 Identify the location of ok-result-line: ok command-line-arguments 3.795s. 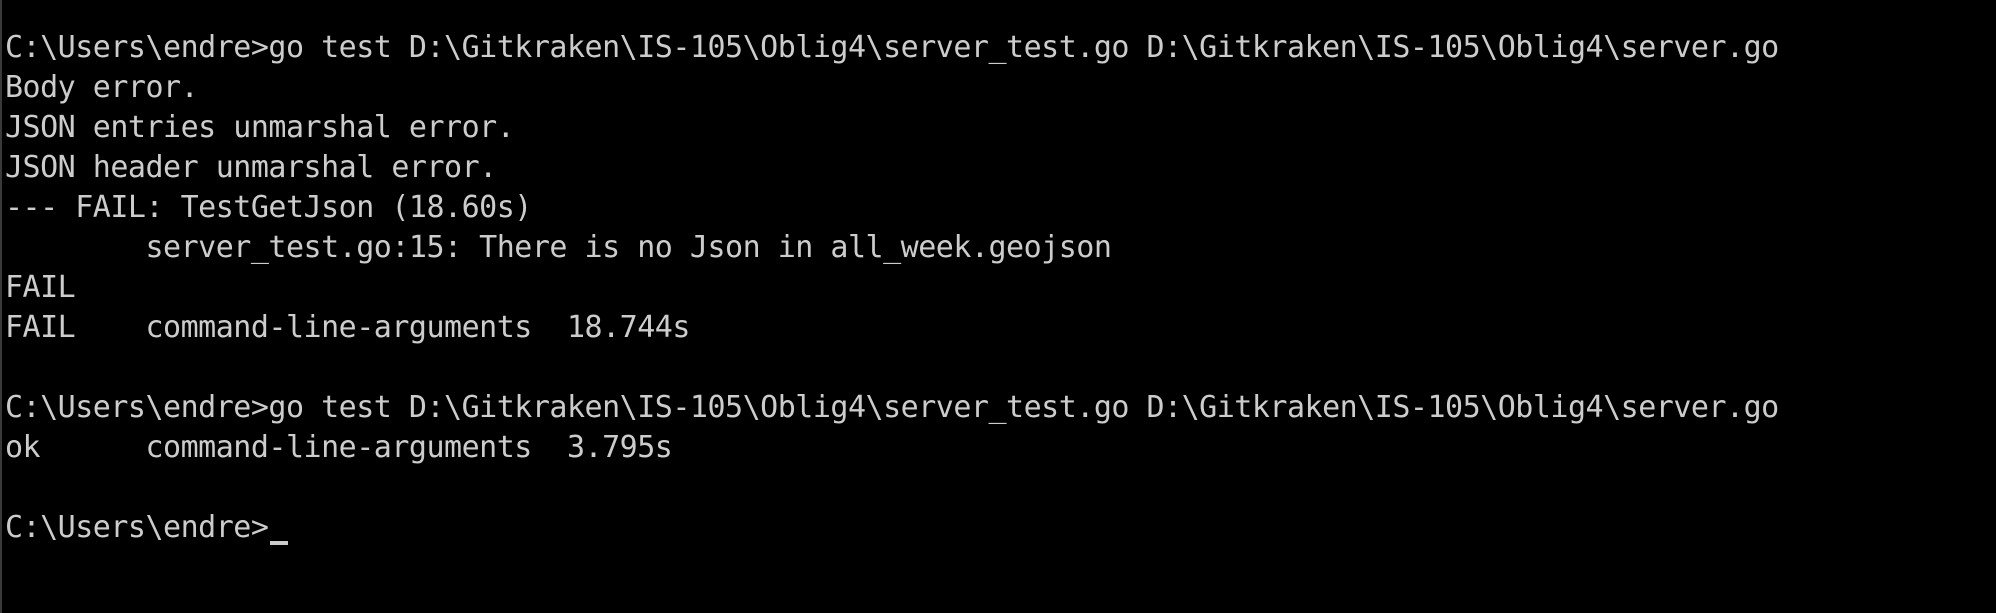
(339, 447).